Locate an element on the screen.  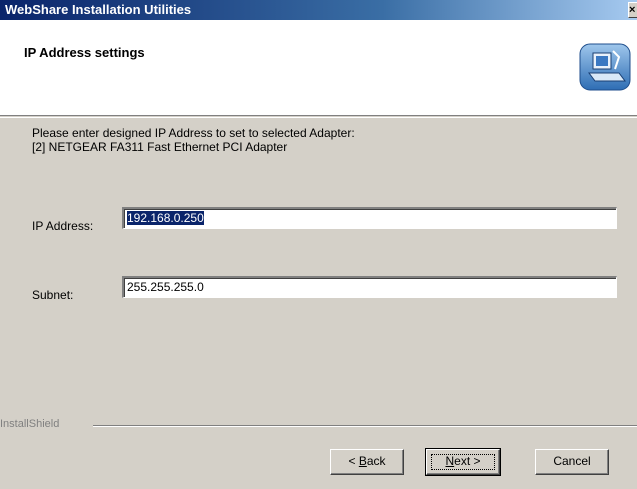
ip-address-field: 192.168.0.250 is located at coordinates (369, 218).